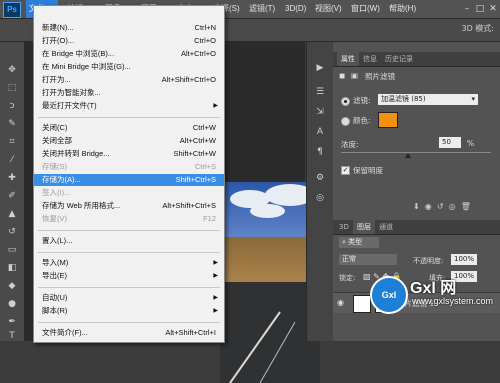 The image size is (500, 383). I want to click on color-radio, so click(345, 121).